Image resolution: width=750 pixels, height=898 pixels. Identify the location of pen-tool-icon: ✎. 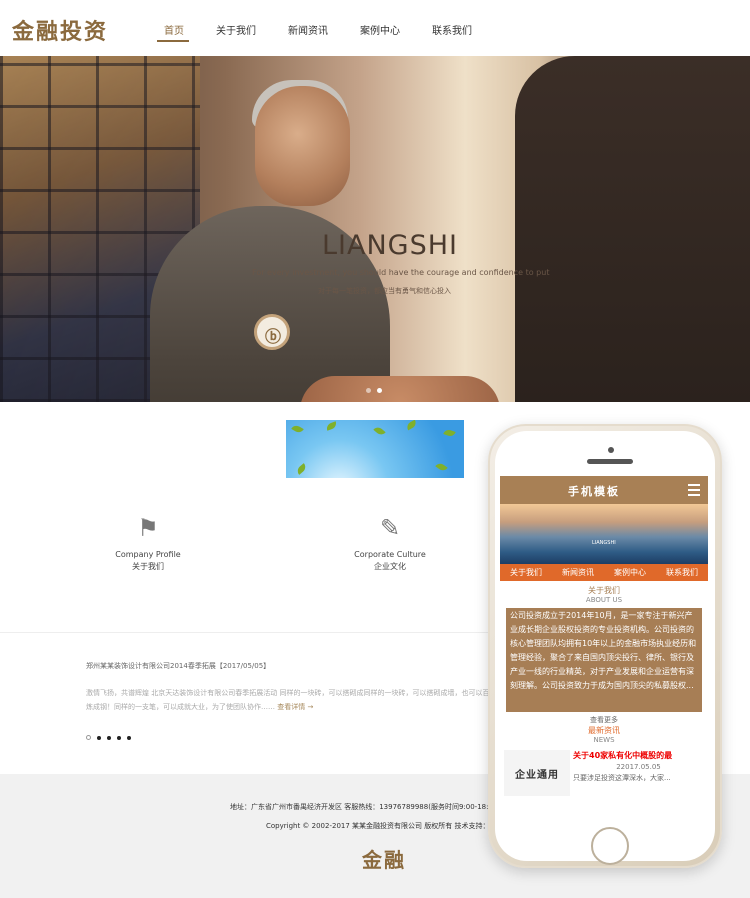
(390, 528).